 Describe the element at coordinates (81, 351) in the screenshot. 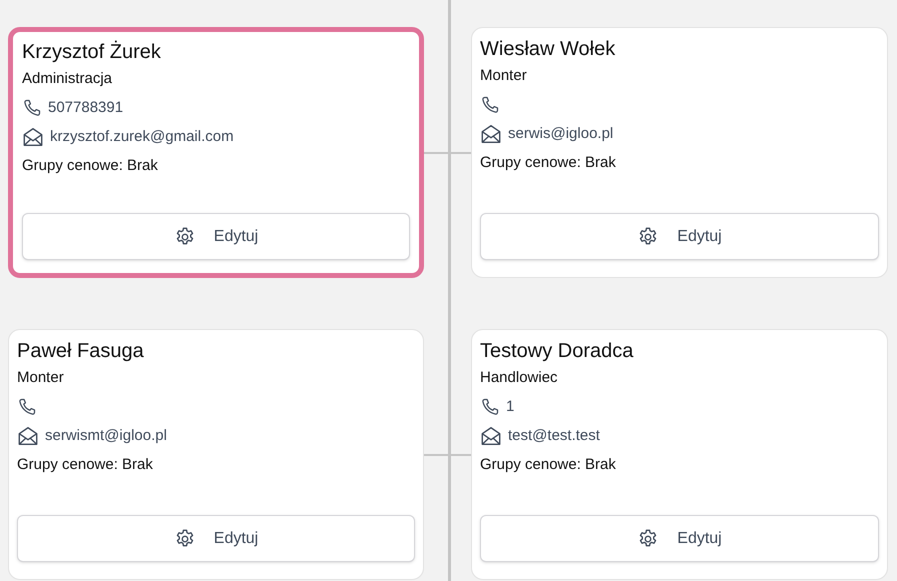

I see `person-name: Paweł Fasuga` at that location.